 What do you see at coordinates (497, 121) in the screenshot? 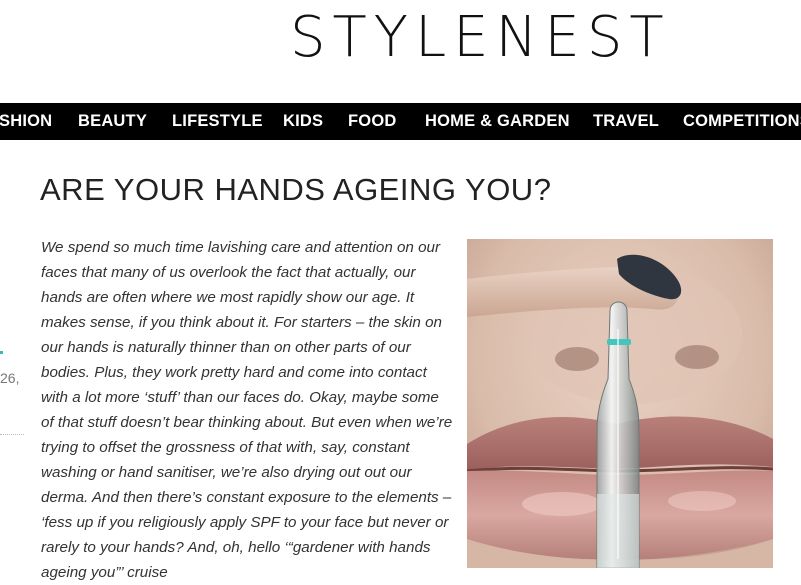
I see `nav-home-garden: HOME & GARDEN` at bounding box center [497, 121].